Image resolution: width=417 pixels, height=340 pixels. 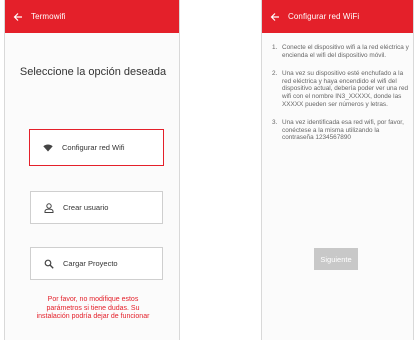 What do you see at coordinates (93, 72) in the screenshot?
I see `page-title: Seleccione la opción deseada` at bounding box center [93, 72].